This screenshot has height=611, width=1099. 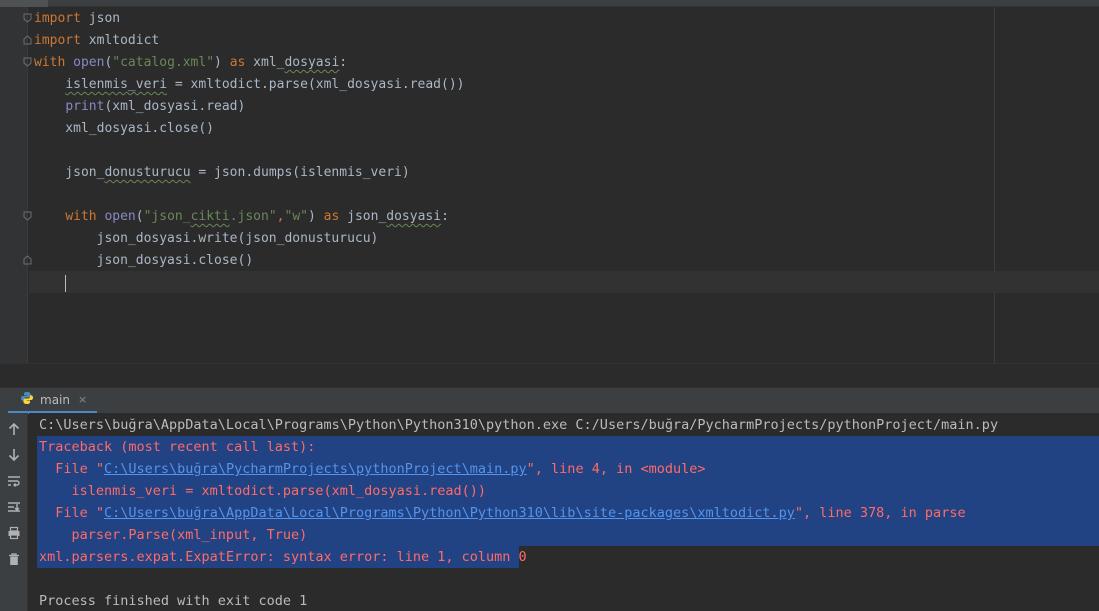 I want to click on code-token: (xml_dosyasi.read), so click(x=175, y=106).